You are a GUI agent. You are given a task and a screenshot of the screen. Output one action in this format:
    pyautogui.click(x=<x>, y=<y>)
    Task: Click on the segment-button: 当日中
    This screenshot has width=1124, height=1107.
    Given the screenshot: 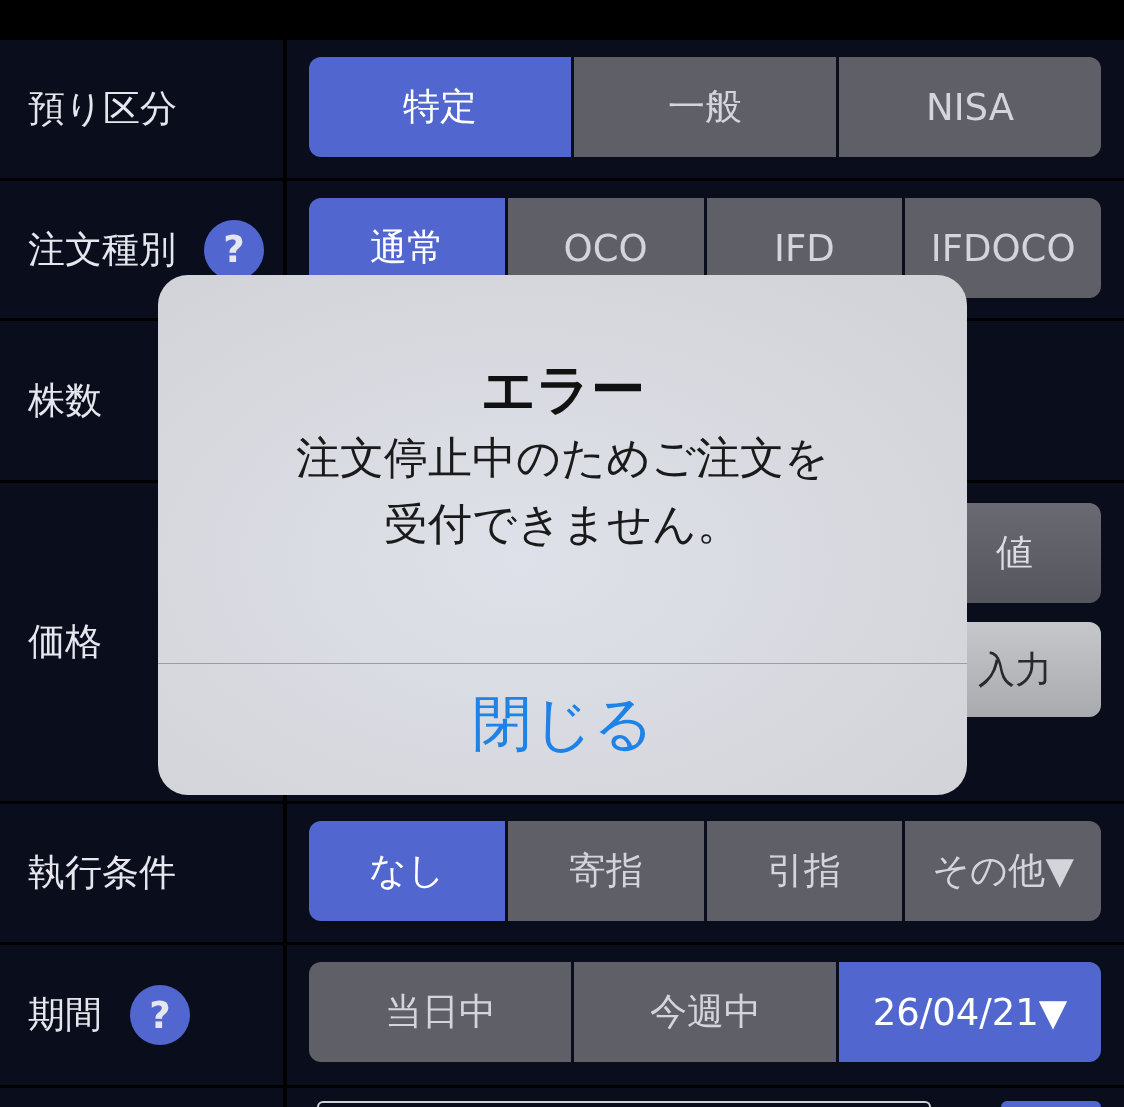 What is the action you would take?
    pyautogui.click(x=440, y=1012)
    